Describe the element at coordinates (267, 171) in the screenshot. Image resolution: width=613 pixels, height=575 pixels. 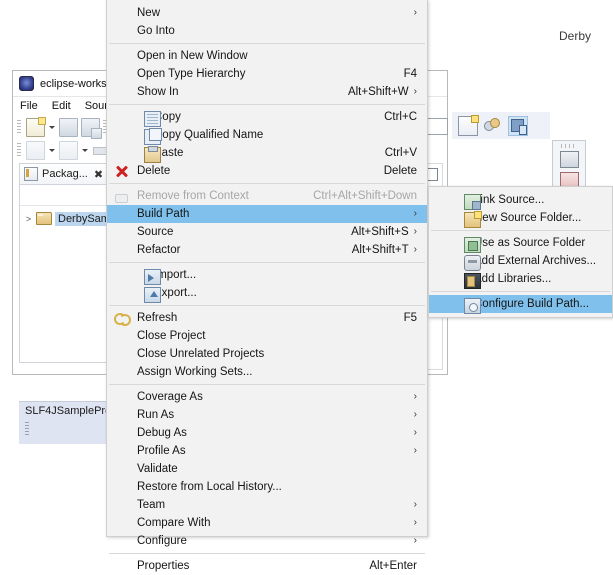
I see `menu-item-delete: Delete Delete` at that location.